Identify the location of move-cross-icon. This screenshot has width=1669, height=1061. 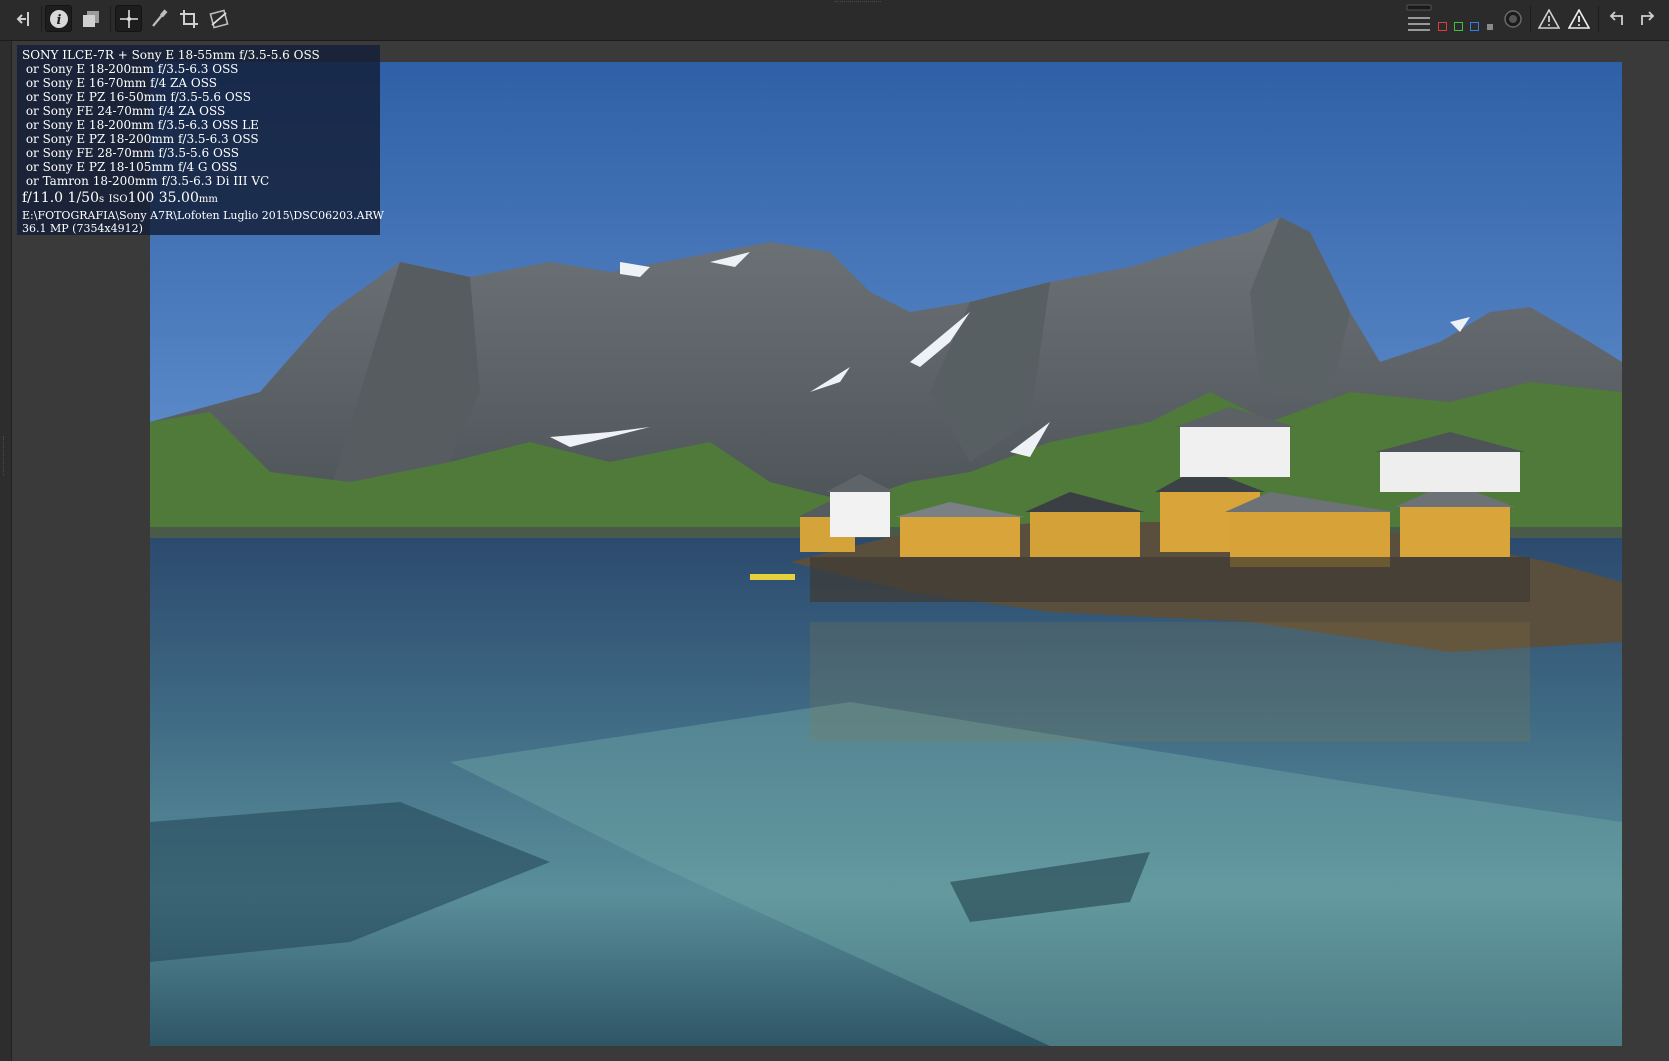
(128, 18).